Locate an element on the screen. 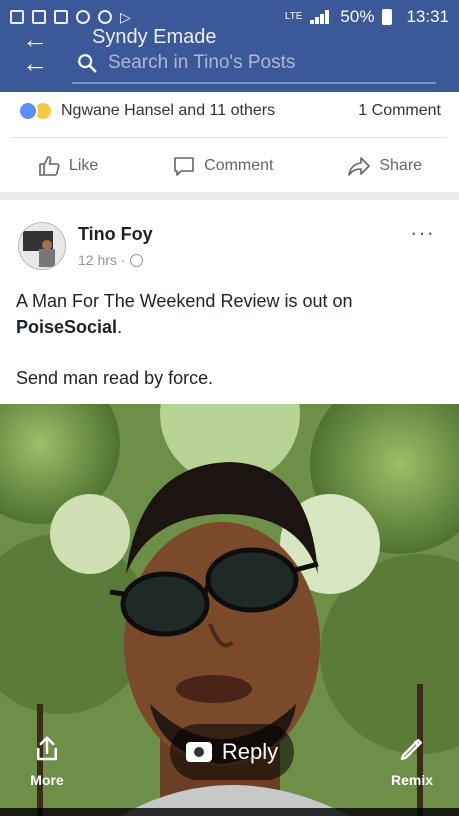  signal-icon is located at coordinates (321, 17).